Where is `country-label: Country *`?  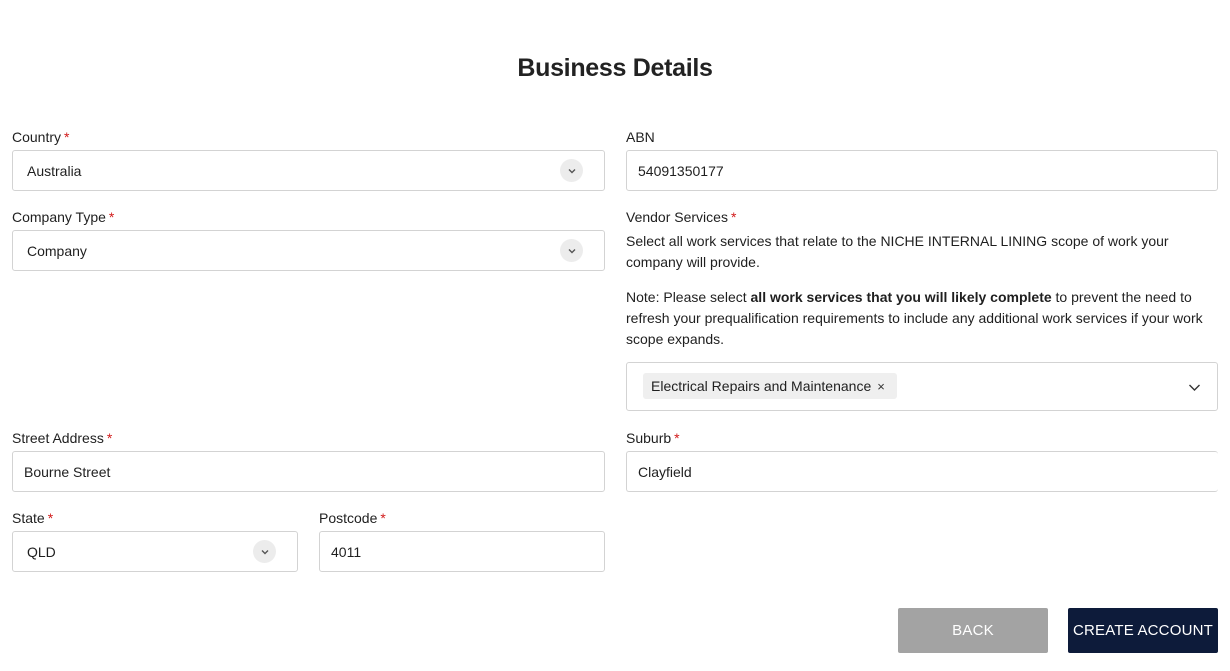
country-label: Country * is located at coordinates (40, 137).